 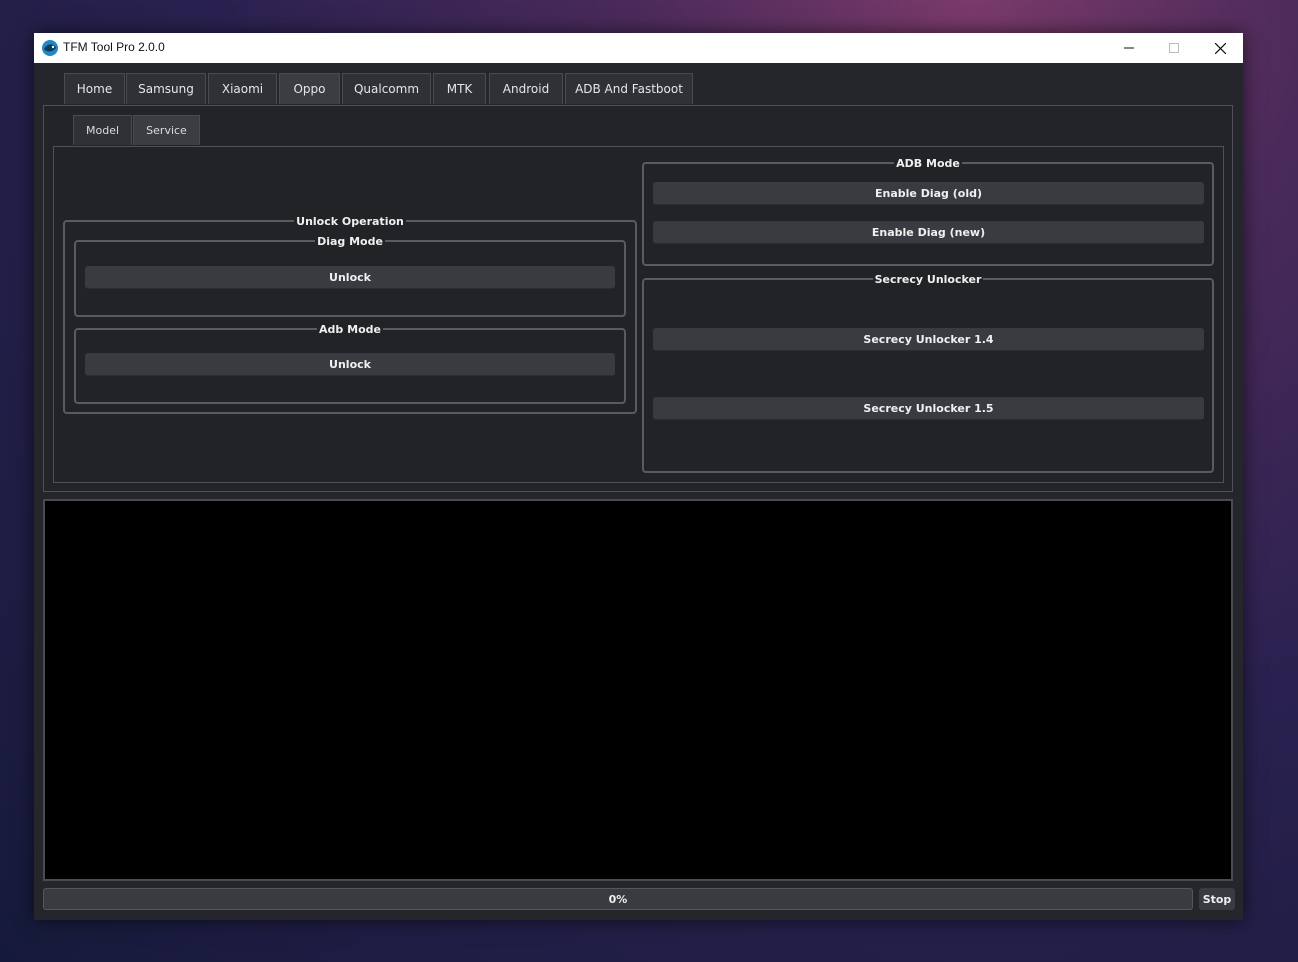 I want to click on tab-service: Service, so click(x=166, y=130).